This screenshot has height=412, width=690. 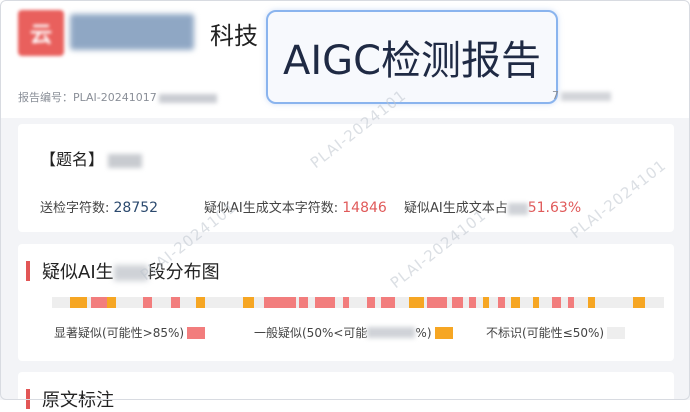 I want to click on doc-title-label: 【题名】, so click(x=72, y=159).